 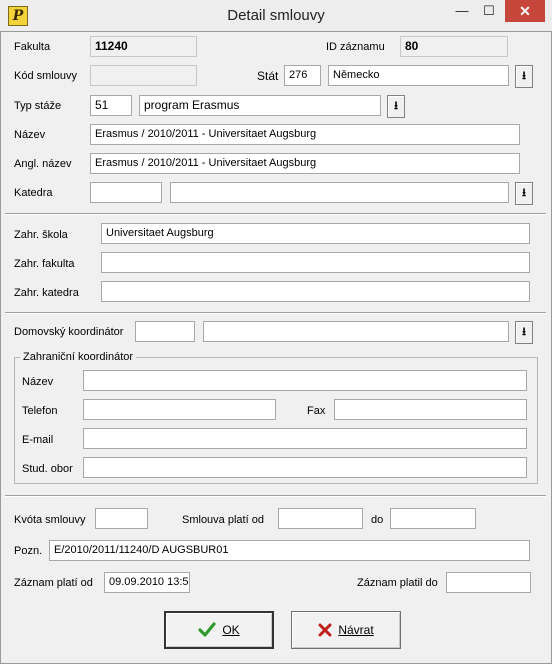 What do you see at coordinates (45, 76) in the screenshot?
I see `kod-smlouvy-label: Kód smlouvy` at bounding box center [45, 76].